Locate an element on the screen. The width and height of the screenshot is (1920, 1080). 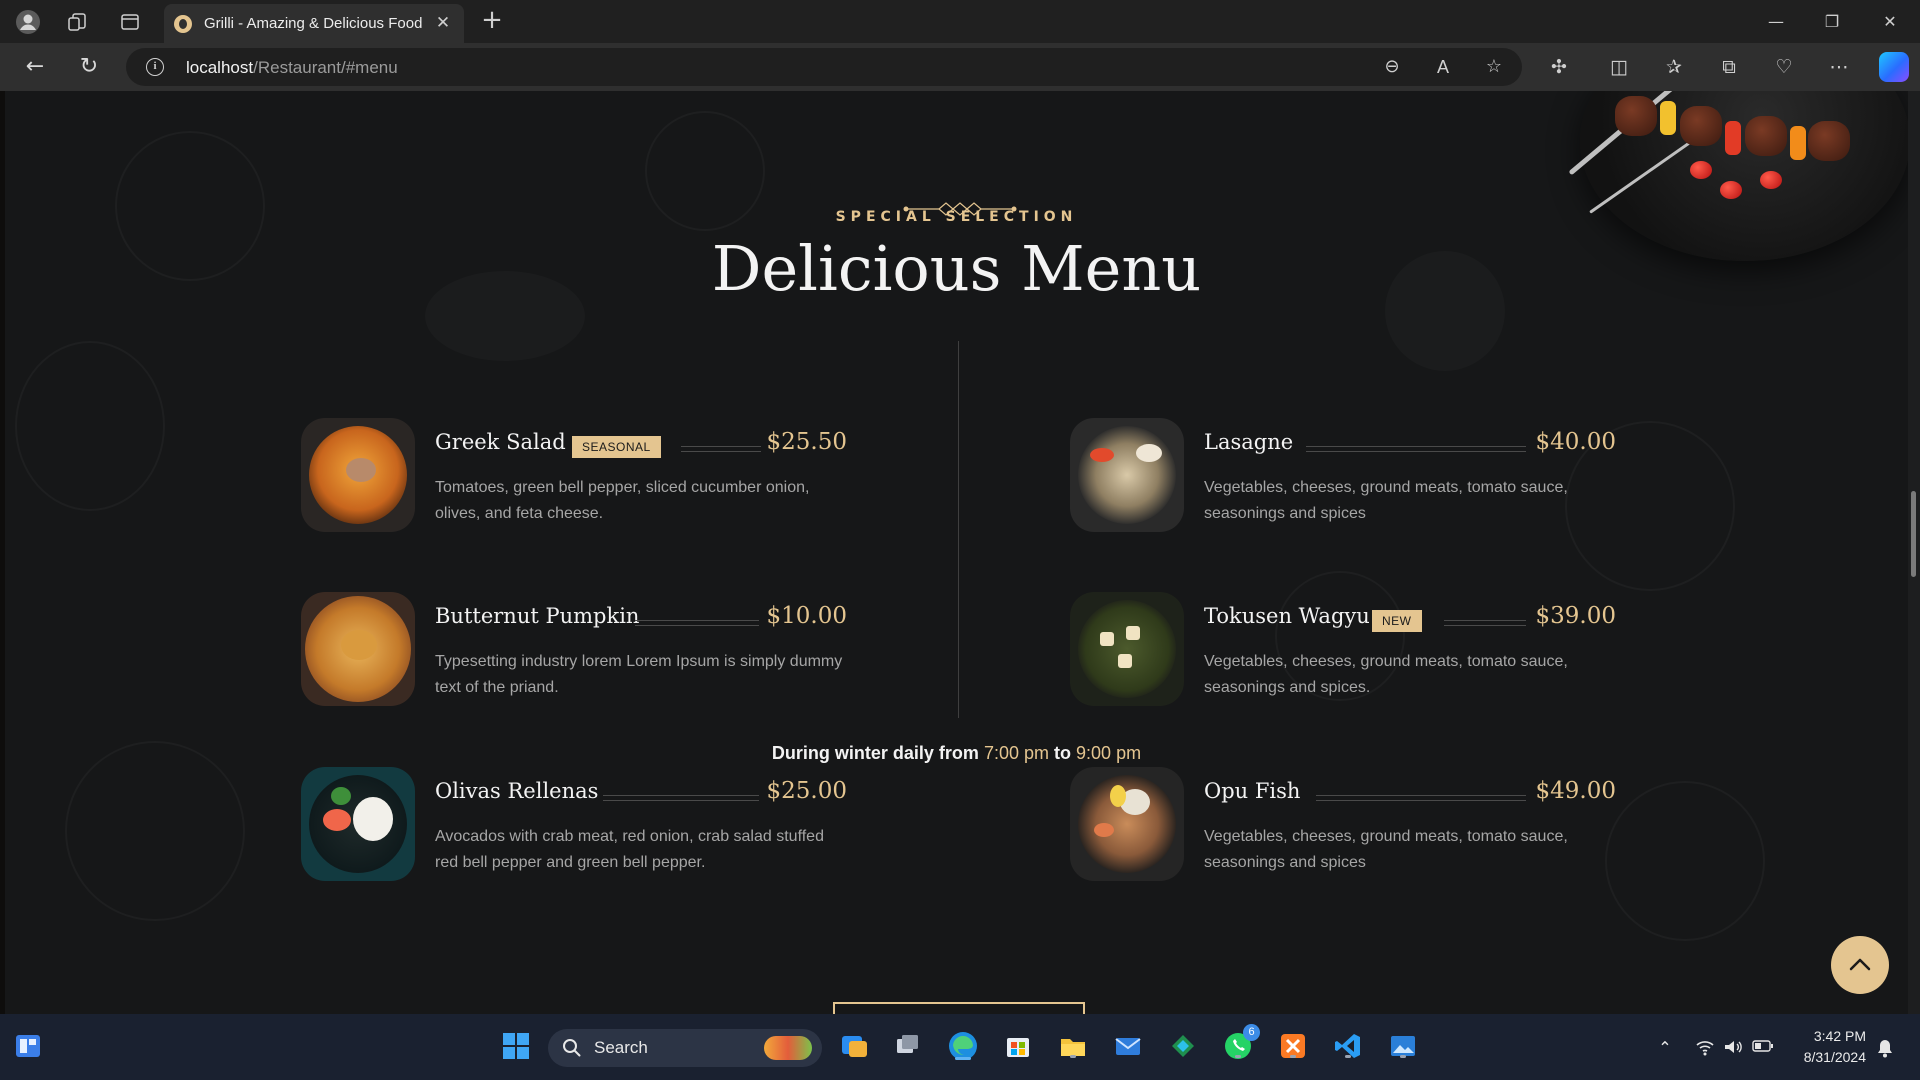
chevron-up-icon is located at coordinates (1860, 964).